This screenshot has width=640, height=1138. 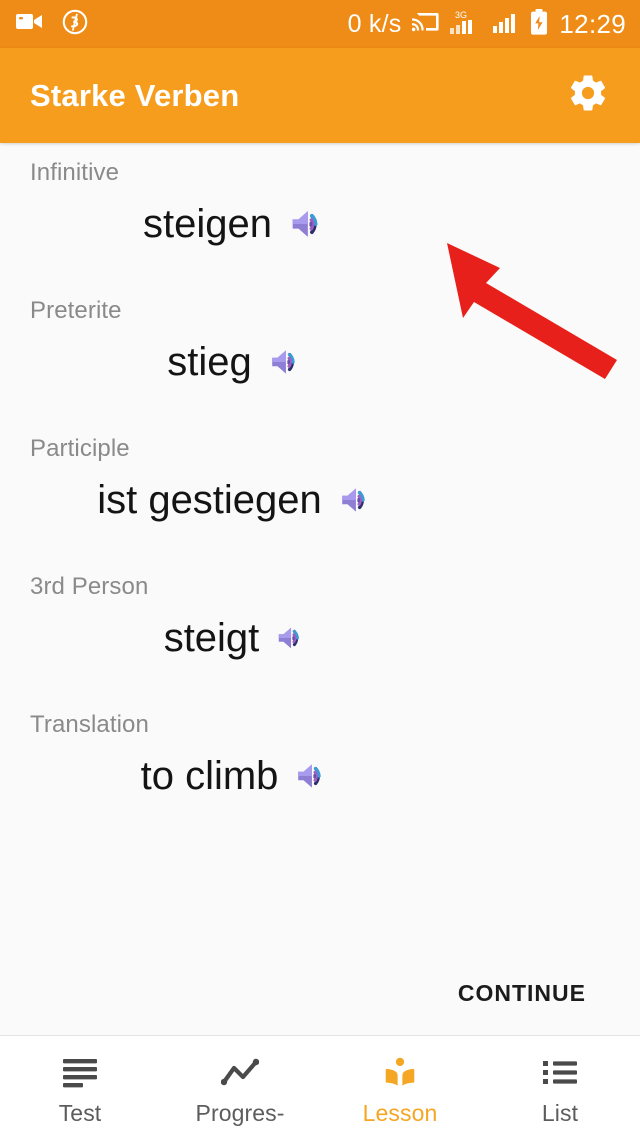 What do you see at coordinates (211, 638) in the screenshot?
I see `field-value: steigt` at bounding box center [211, 638].